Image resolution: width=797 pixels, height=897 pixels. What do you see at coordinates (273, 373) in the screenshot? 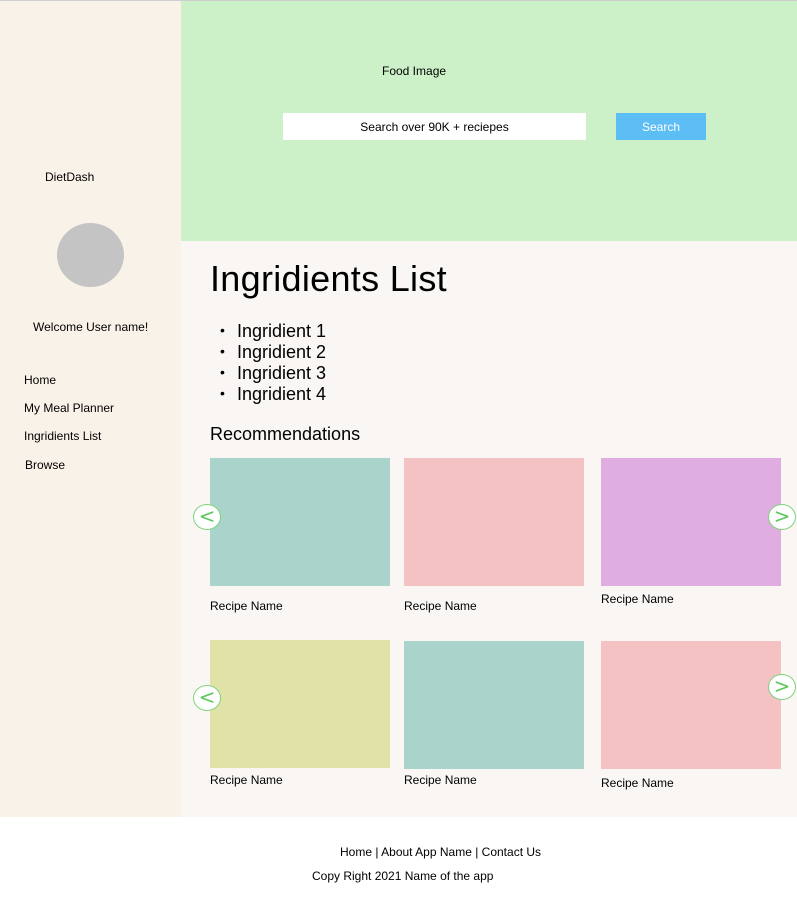
I see `ingredient-item: Ingridient 3` at bounding box center [273, 373].